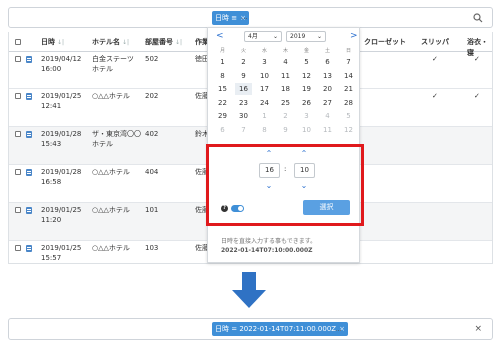  What do you see at coordinates (110, 42) in the screenshot?
I see `header-hotel: ホテル名 ↓|` at bounding box center [110, 42].